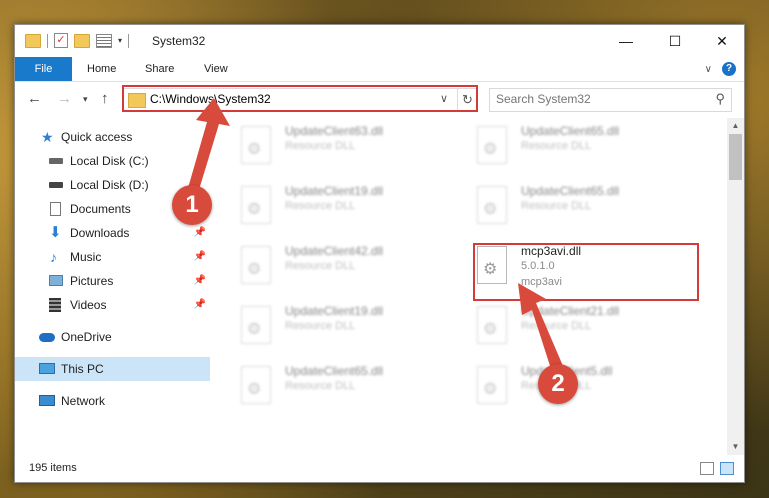 This screenshot has width=769, height=498. What do you see at coordinates (208, 146) in the screenshot?
I see `arrow-1-icon` at bounding box center [208, 146].